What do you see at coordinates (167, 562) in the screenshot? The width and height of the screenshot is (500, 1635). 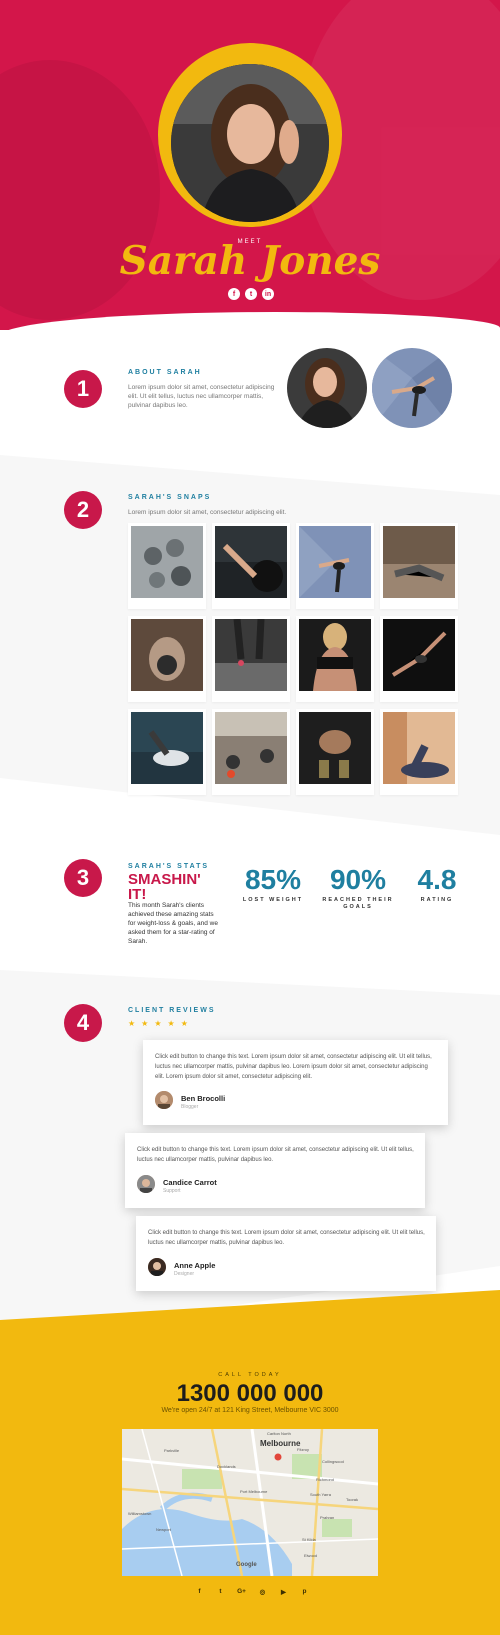 I see `snap-photo-dumbbells` at bounding box center [167, 562].